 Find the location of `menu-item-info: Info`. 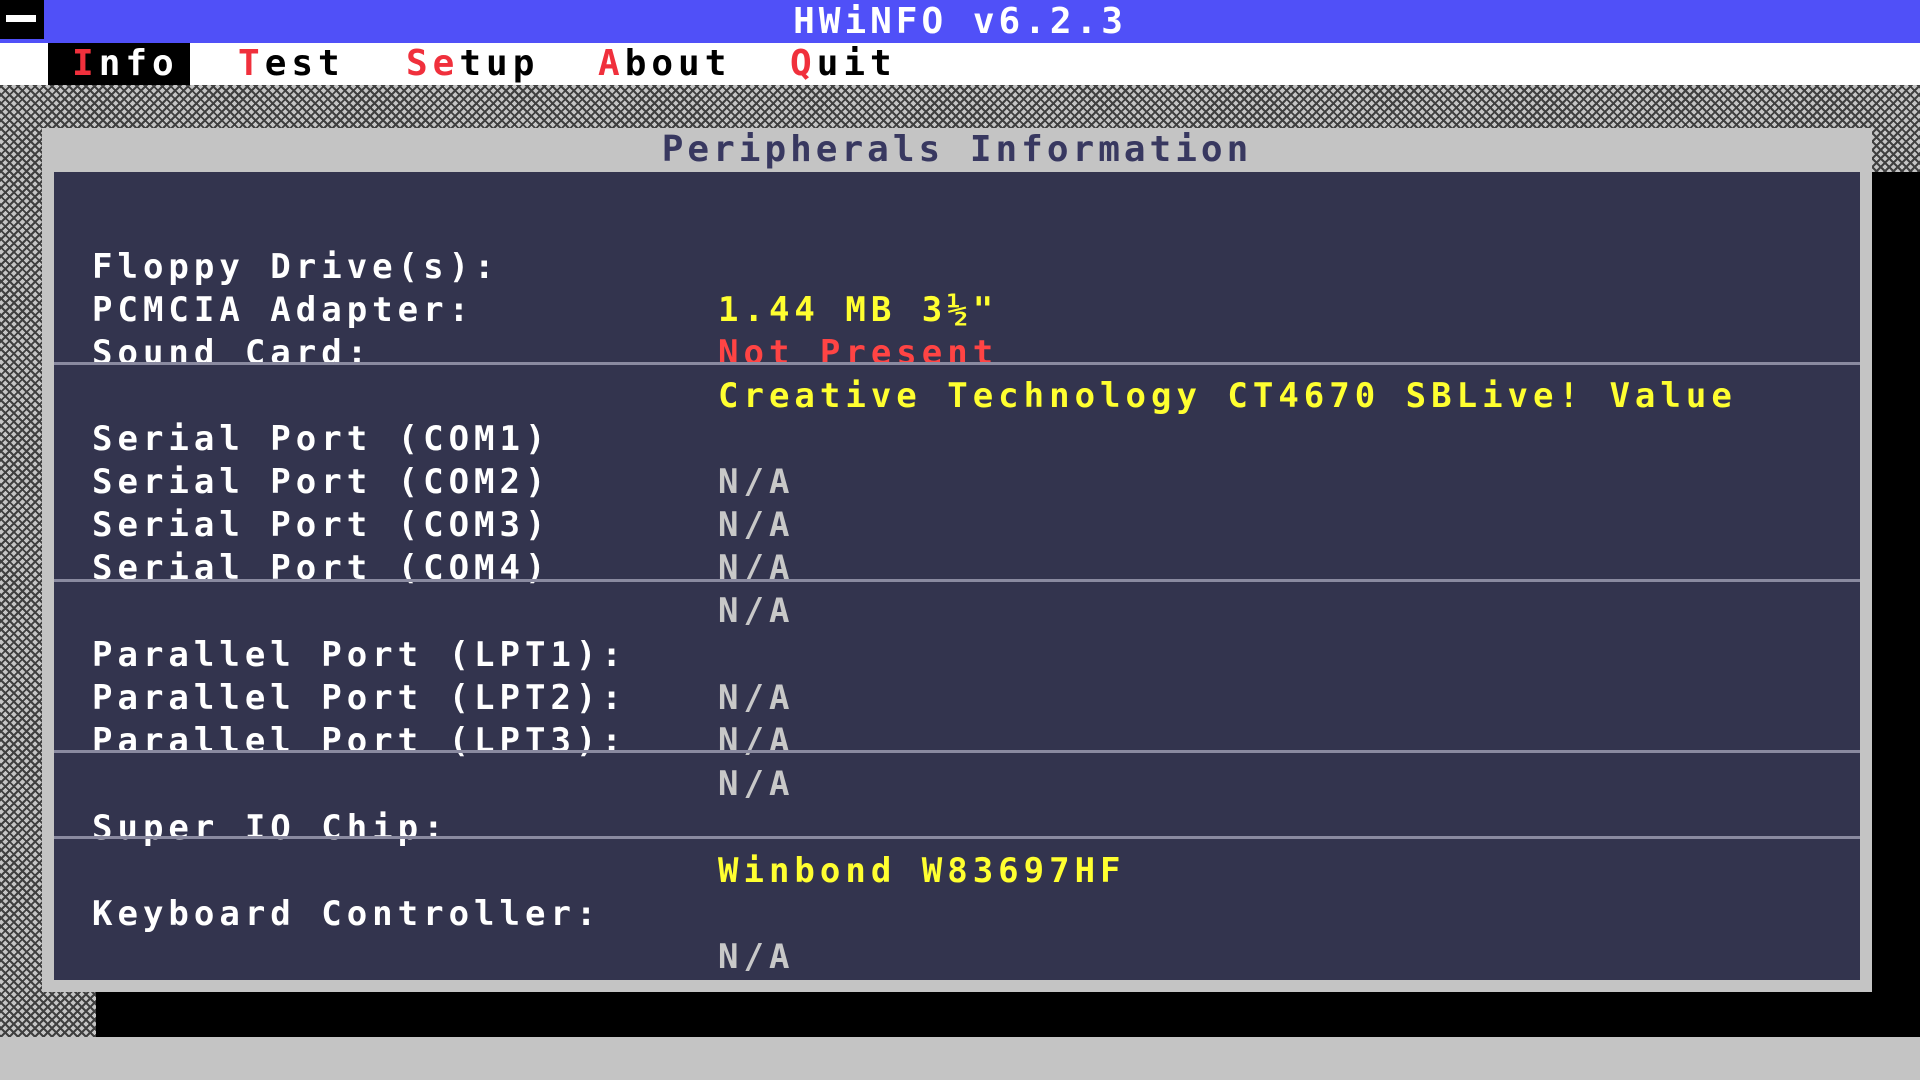

menu-item-info: Info is located at coordinates (119, 64).